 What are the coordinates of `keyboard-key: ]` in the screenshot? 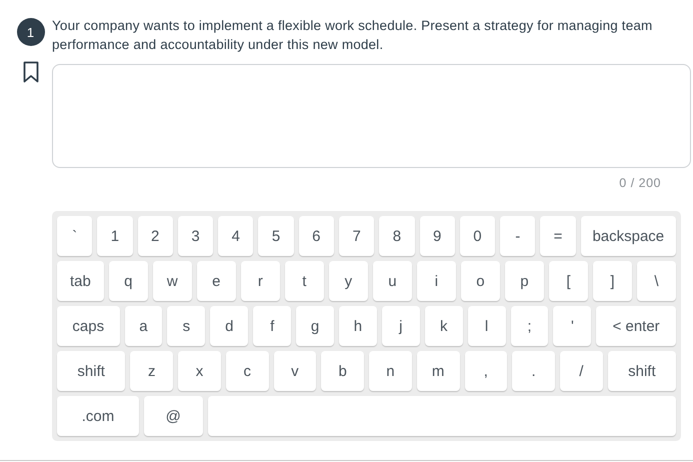 It's located at (612, 281).